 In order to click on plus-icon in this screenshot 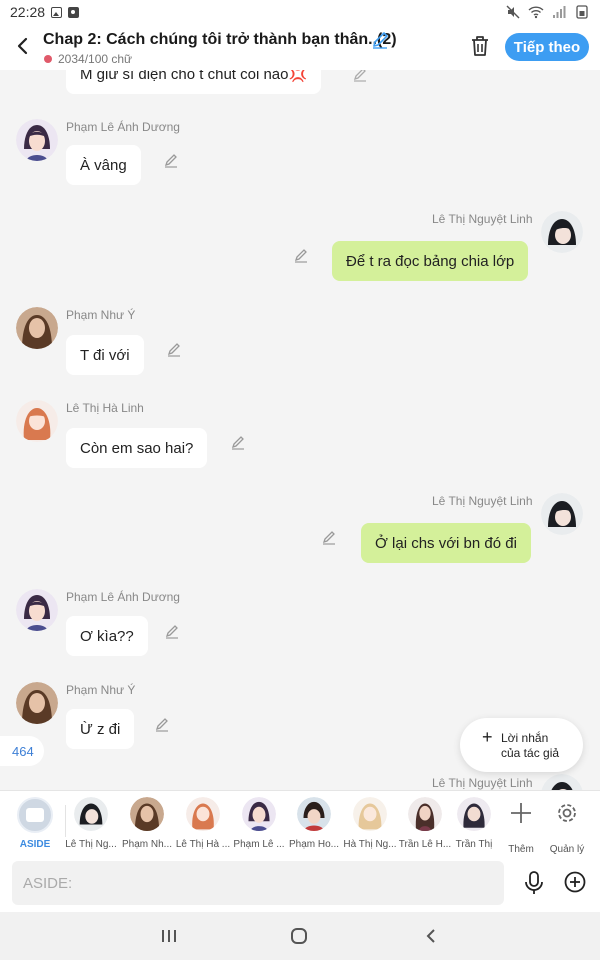, I will do `click(521, 813)`.